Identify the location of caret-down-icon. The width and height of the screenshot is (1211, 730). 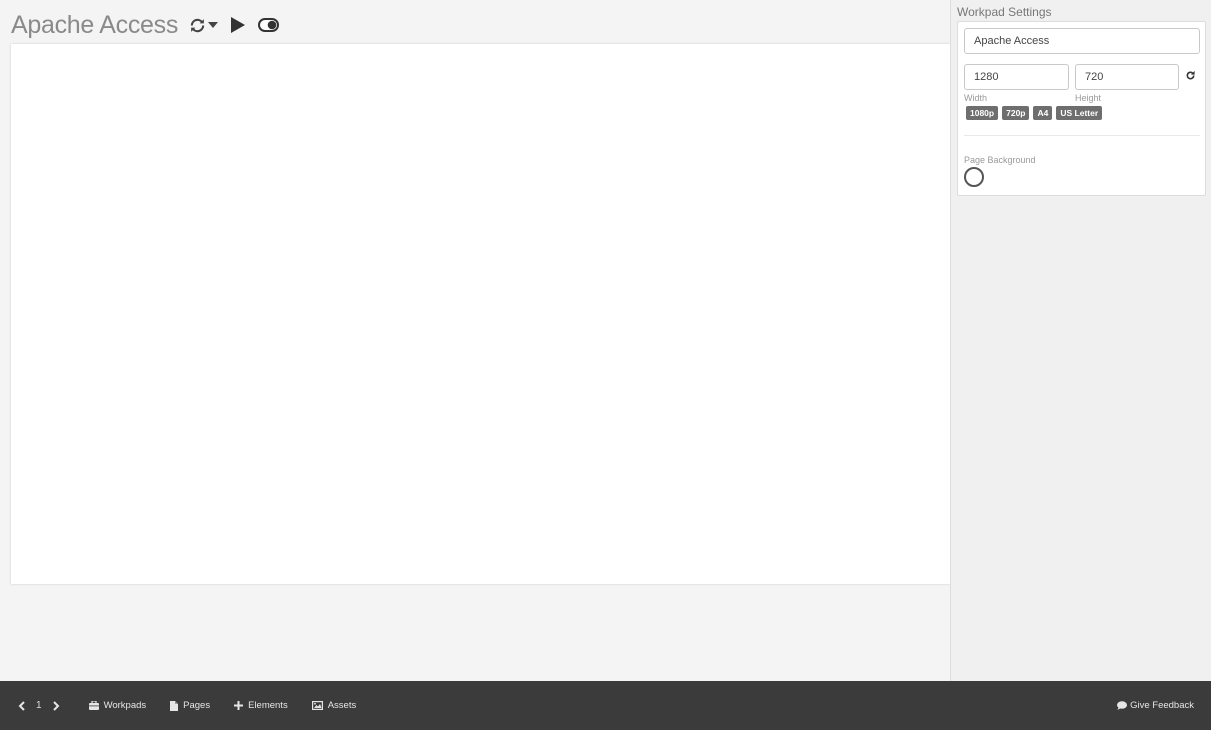
(213, 25).